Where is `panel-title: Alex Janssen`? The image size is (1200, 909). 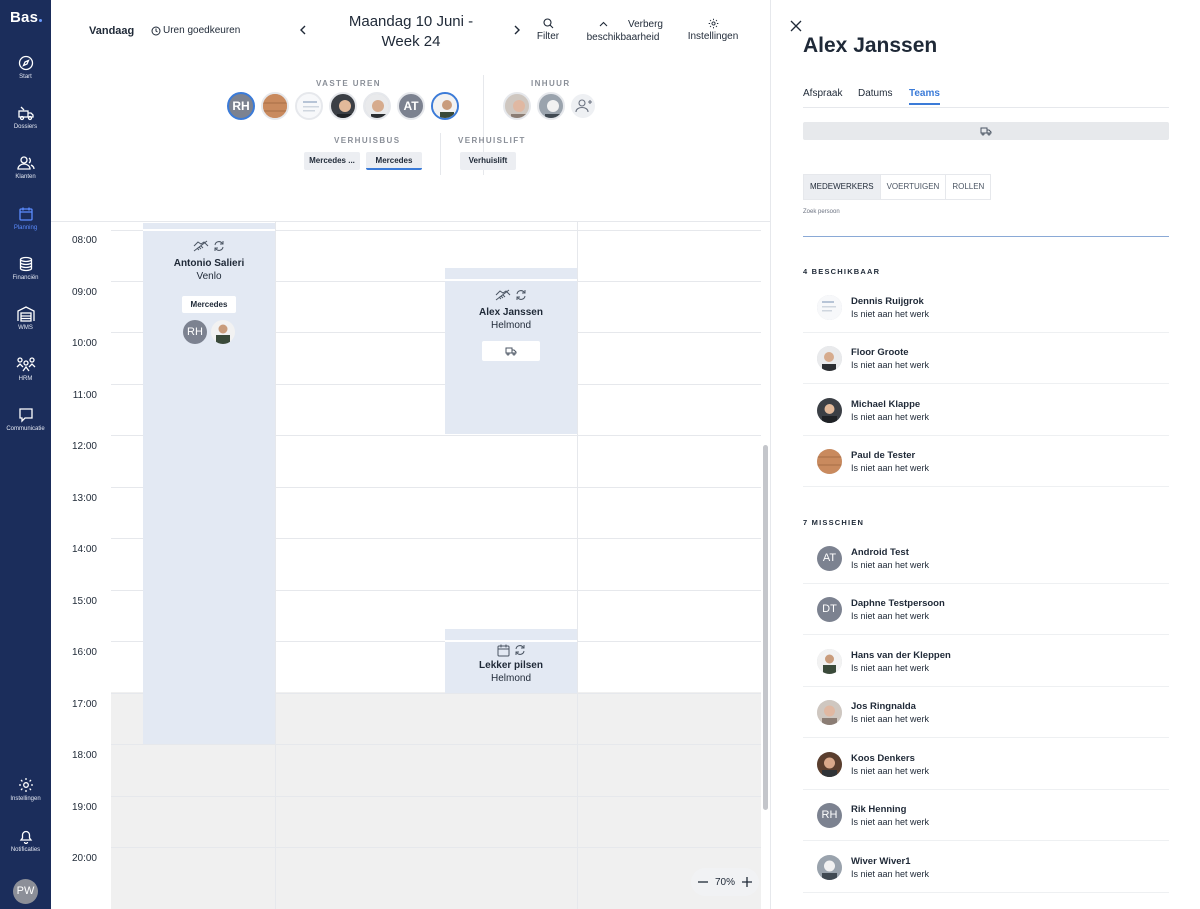
panel-title: Alex Janssen is located at coordinates (870, 45).